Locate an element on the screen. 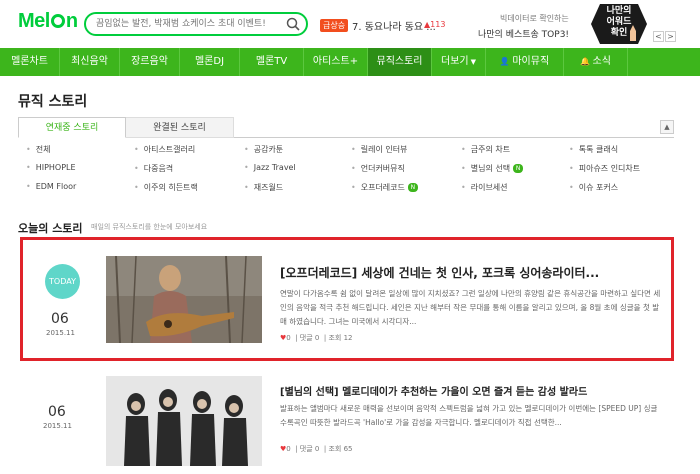 The image size is (700, 474). nav-item-label: 뮤직스토리 is located at coordinates (399, 61).